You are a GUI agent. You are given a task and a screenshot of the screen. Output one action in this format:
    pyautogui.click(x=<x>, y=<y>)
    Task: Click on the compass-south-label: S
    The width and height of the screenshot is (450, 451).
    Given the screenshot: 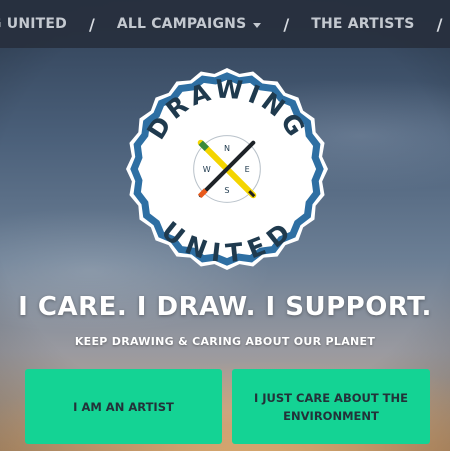 What is the action you would take?
    pyautogui.click(x=226, y=190)
    